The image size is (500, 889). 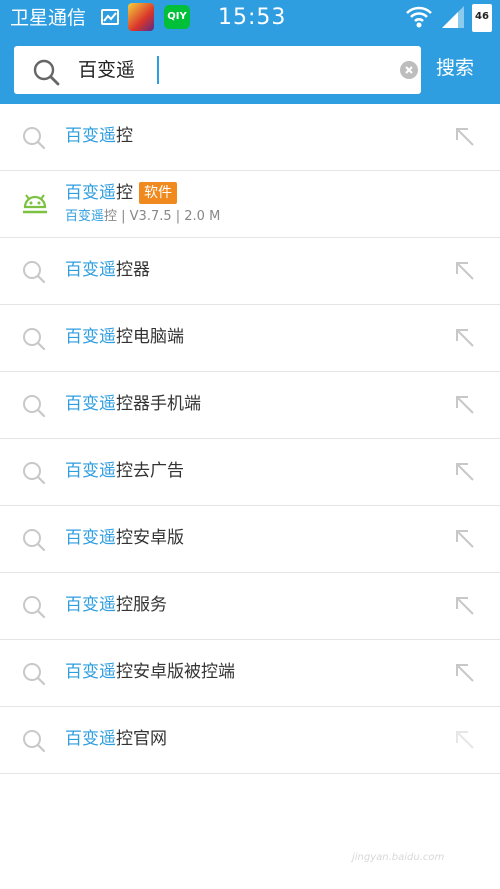 I want to click on suggestion-item: 百变遥控器手机端, so click(x=250, y=405).